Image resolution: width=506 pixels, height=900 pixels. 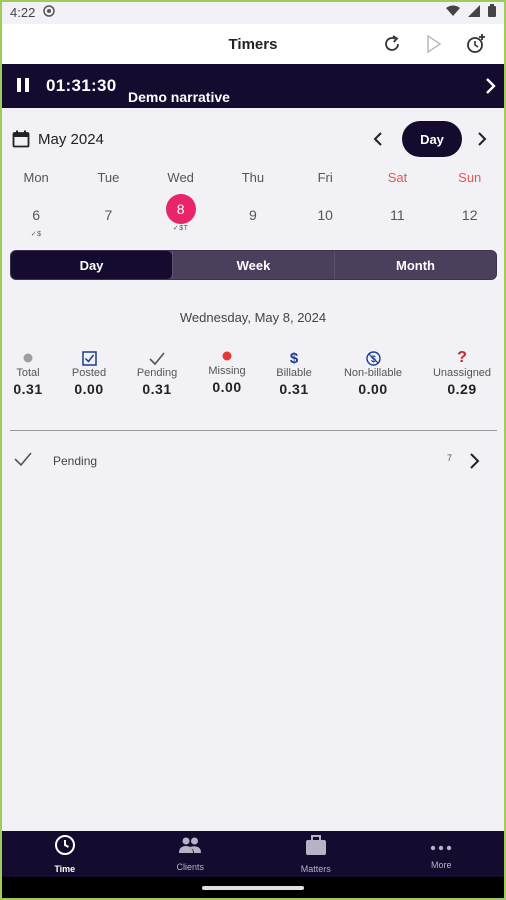 I want to click on period-segmented-control: Day Week Month, so click(x=253, y=265).